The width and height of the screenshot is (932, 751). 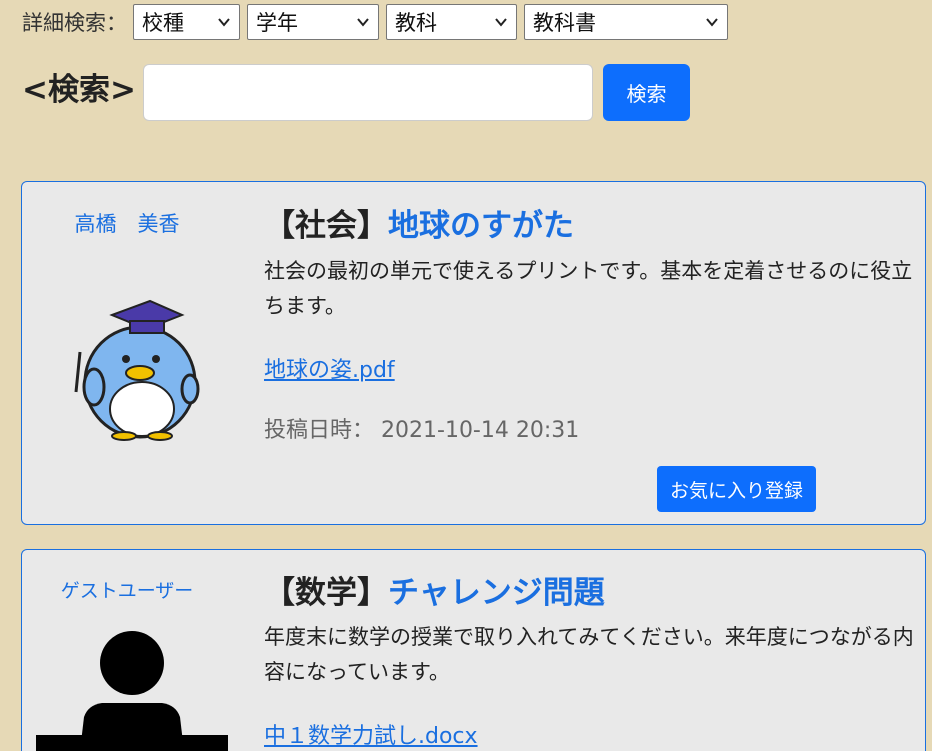 What do you see at coordinates (371, 734) in the screenshot?
I see `attachment-link: 中１数学力試し.docx` at bounding box center [371, 734].